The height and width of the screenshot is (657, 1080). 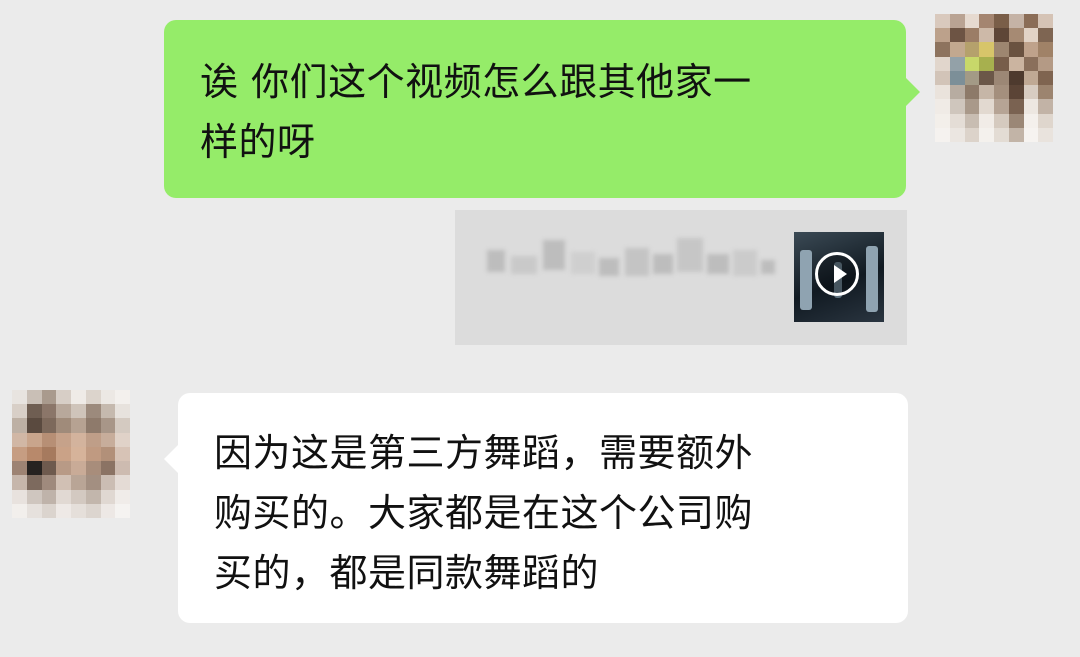 I want to click on shared-video-card, so click(x=681, y=277).